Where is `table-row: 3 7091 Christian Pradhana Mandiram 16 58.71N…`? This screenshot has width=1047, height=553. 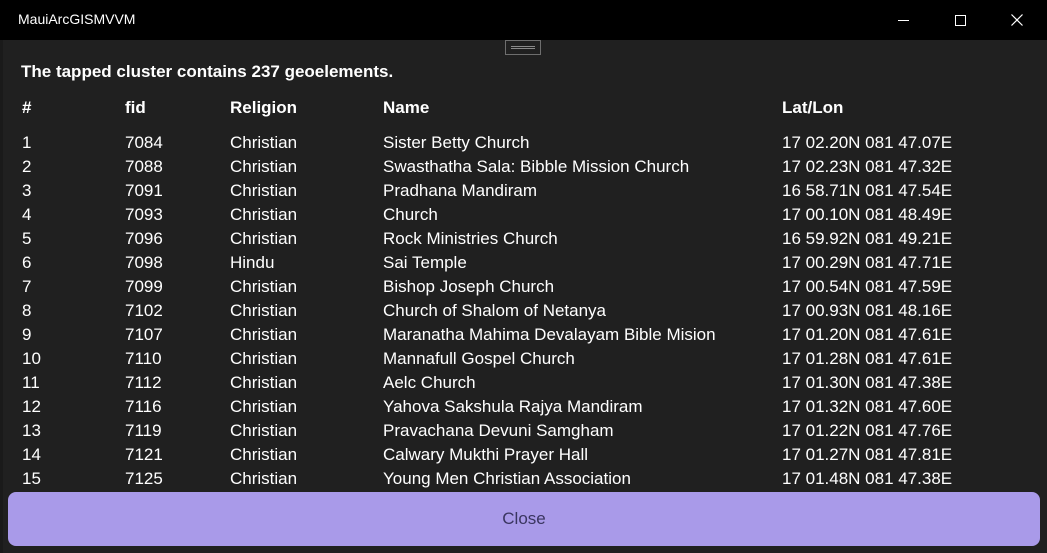
table-row: 3 7091 Christian Pradhana Mandiram 16 58.71N… is located at coordinates (523, 191).